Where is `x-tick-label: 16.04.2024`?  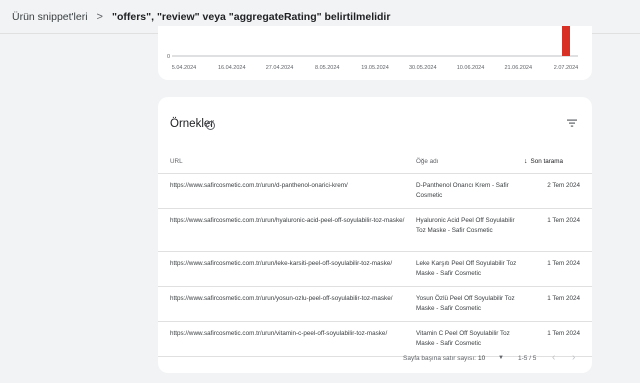 x-tick-label: 16.04.2024 is located at coordinates (232, 68).